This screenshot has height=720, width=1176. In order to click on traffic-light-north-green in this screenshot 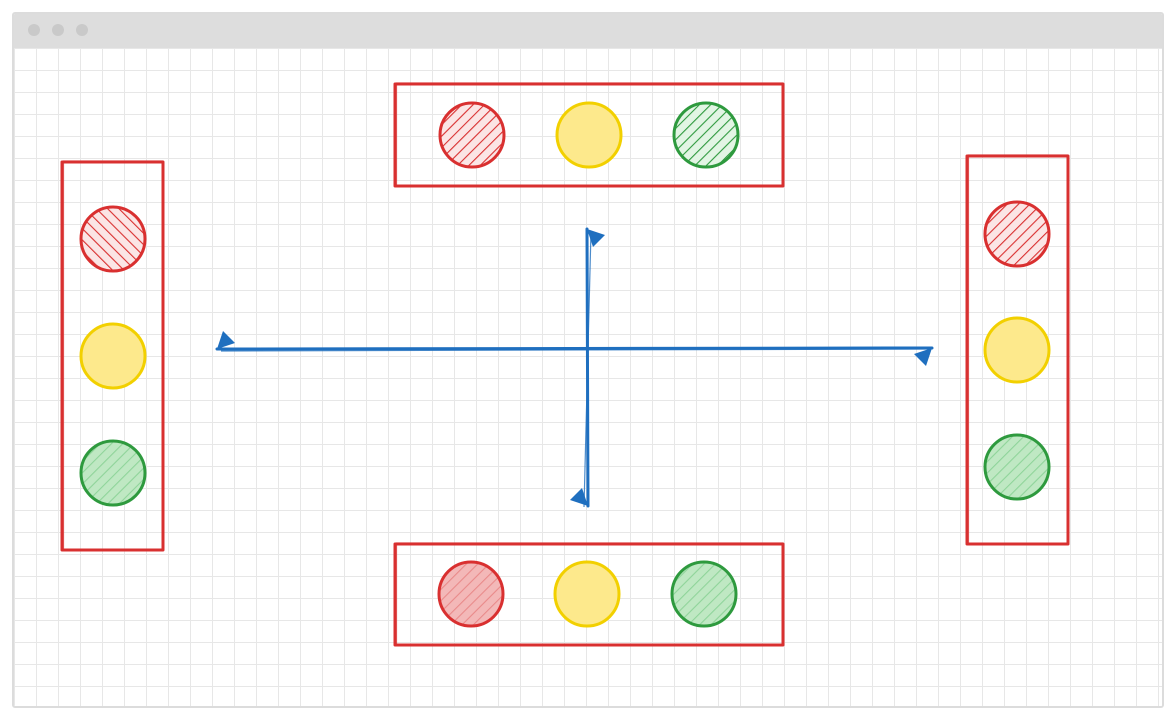, I will do `click(706, 135)`.